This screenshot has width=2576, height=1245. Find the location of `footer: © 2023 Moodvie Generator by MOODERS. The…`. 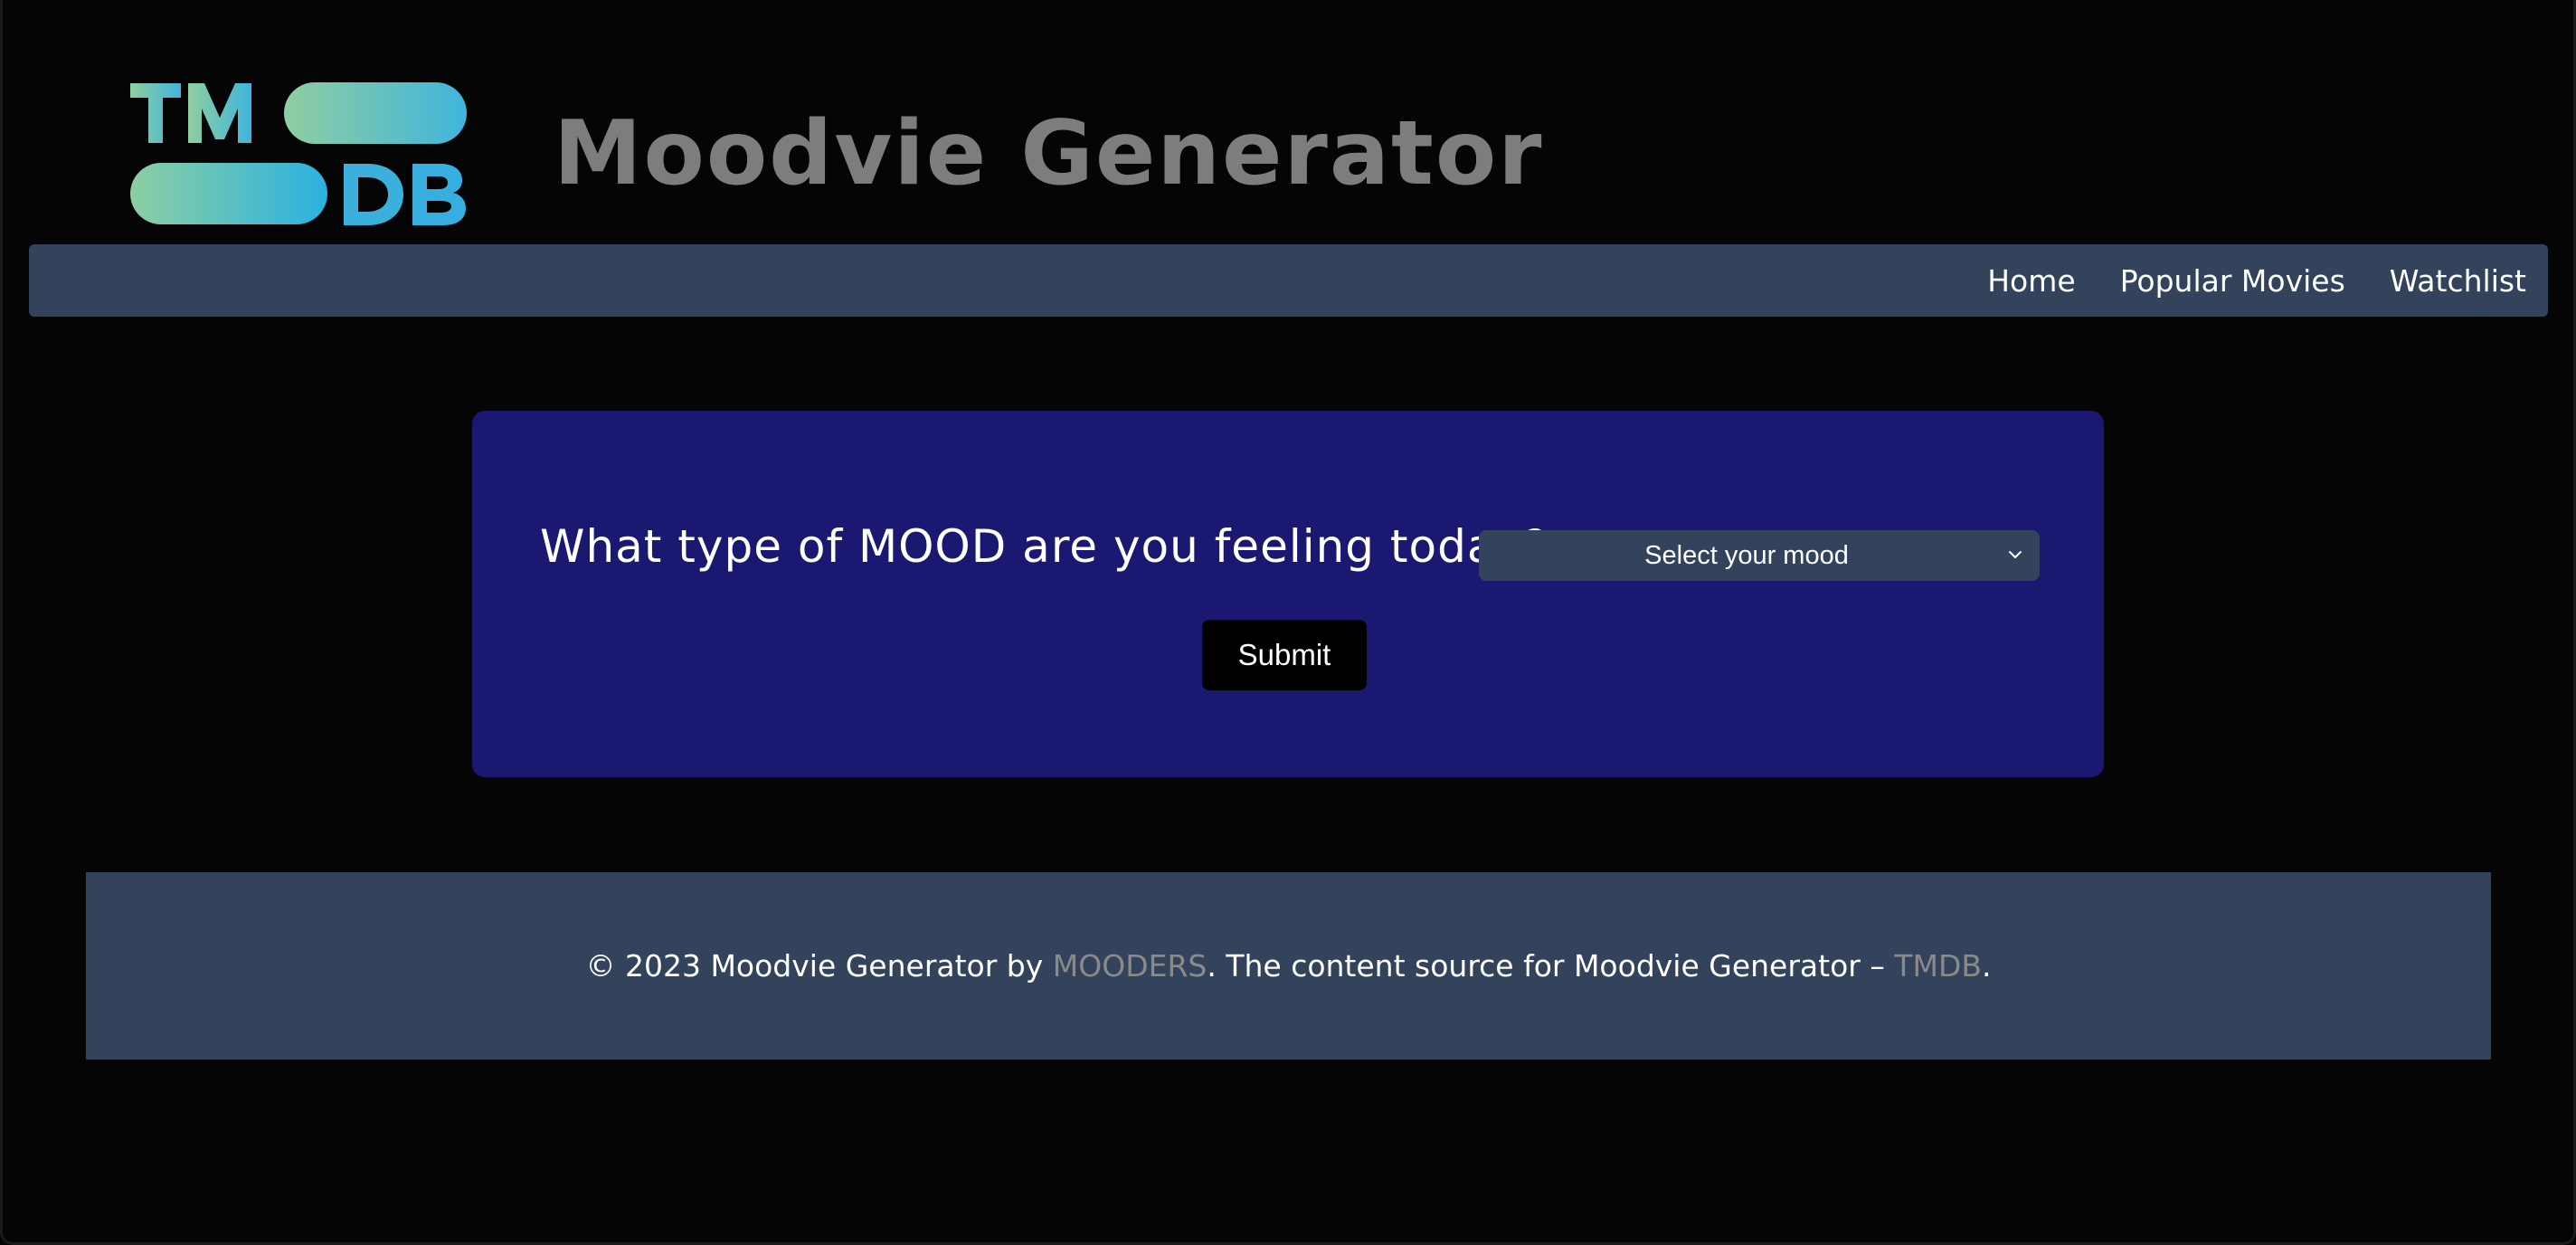

footer: © 2023 Moodvie Generator by MOODERS. The… is located at coordinates (1289, 966).